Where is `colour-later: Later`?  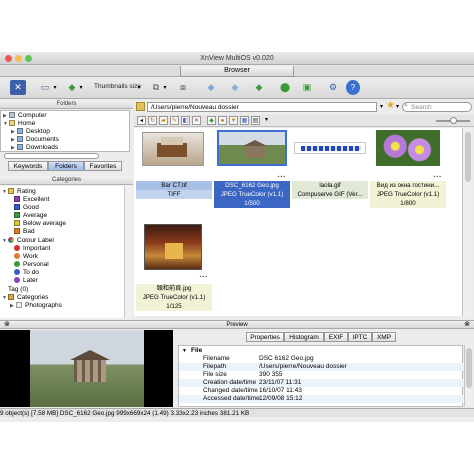
colour-later: Later is located at coordinates (26, 281).